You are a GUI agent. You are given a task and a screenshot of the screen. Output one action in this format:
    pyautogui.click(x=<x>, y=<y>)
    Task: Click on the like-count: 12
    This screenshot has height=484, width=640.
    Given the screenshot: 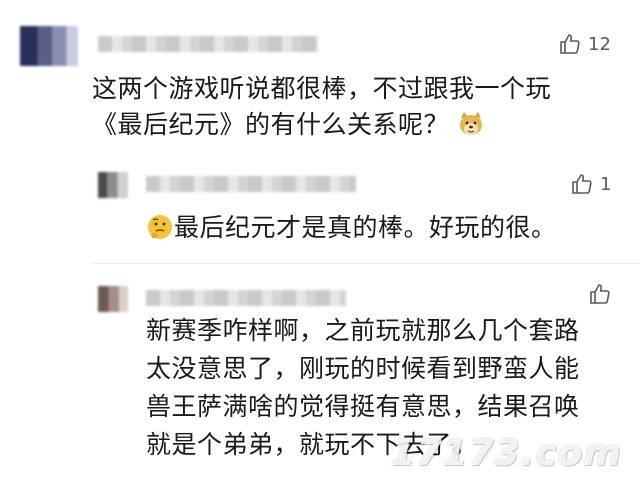 What is the action you would take?
    pyautogui.click(x=599, y=44)
    